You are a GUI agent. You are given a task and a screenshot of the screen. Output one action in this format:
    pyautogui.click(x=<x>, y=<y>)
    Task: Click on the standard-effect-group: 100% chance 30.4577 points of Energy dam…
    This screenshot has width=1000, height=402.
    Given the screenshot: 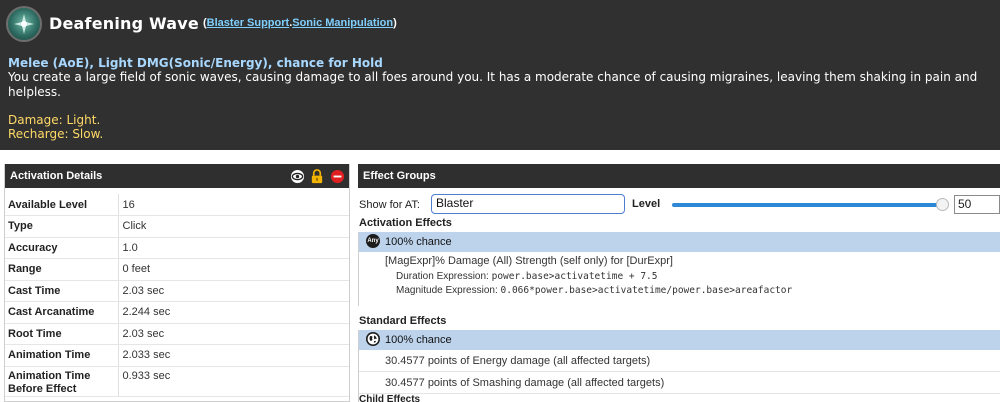 What is the action you would take?
    pyautogui.click(x=679, y=366)
    